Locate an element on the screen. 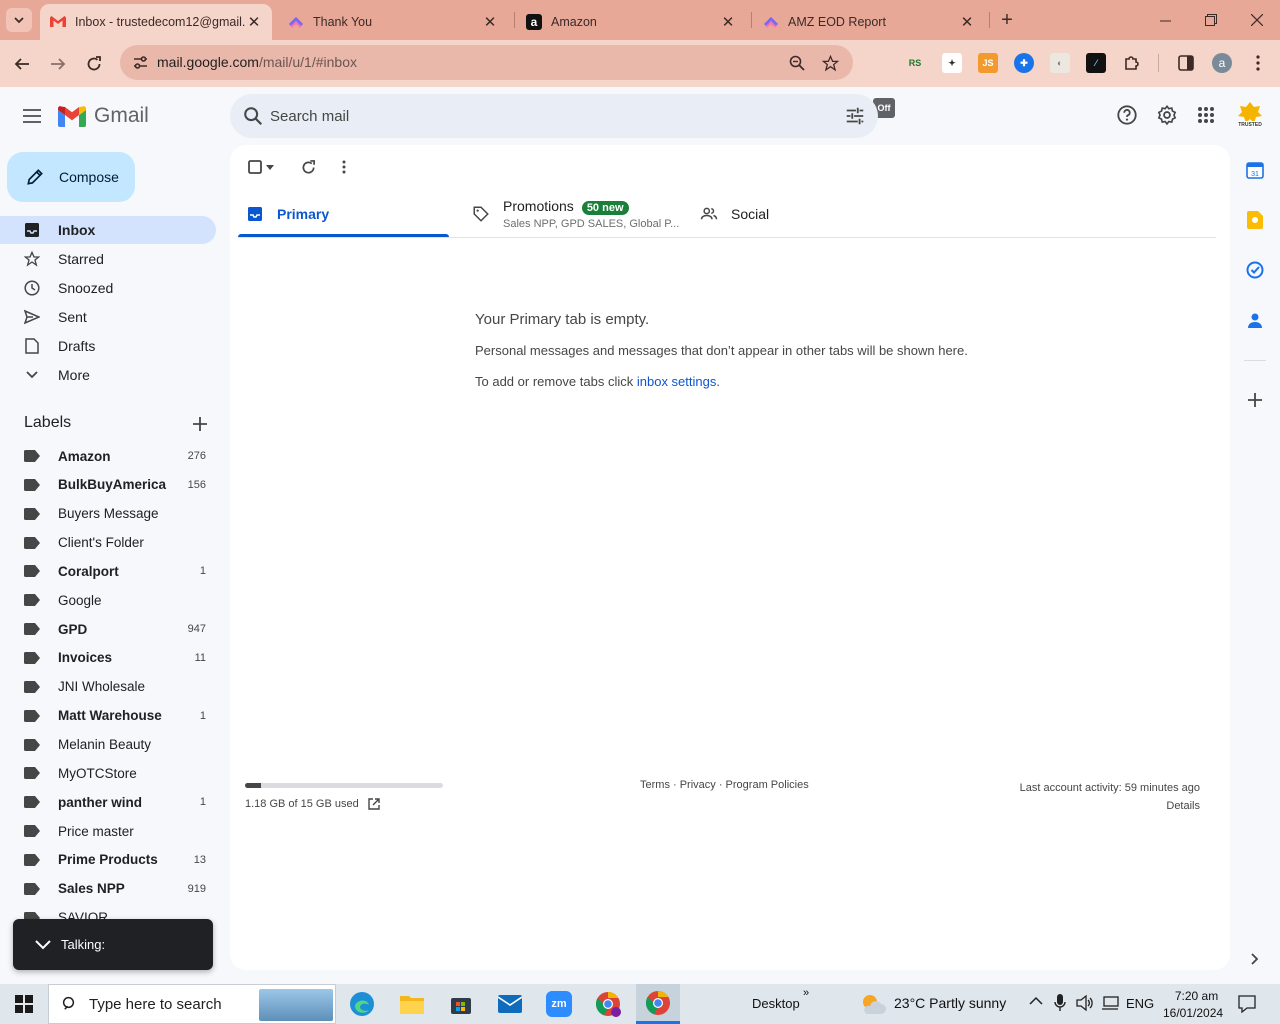 This screenshot has width=1280, height=1024. nav-item-snoozed: Snoozed is located at coordinates (108, 288).